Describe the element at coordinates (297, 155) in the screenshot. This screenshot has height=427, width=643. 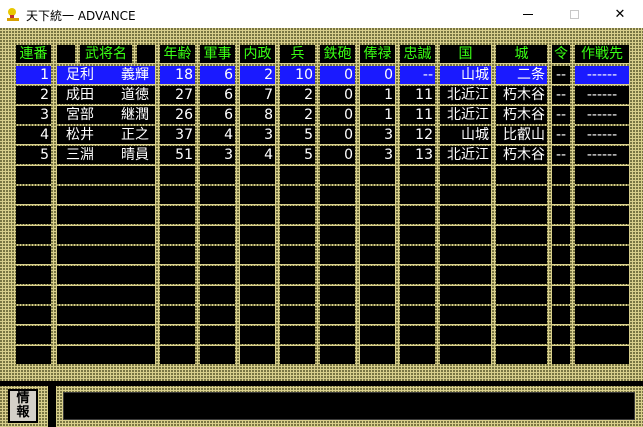
I see `cell-troops: 5` at that location.